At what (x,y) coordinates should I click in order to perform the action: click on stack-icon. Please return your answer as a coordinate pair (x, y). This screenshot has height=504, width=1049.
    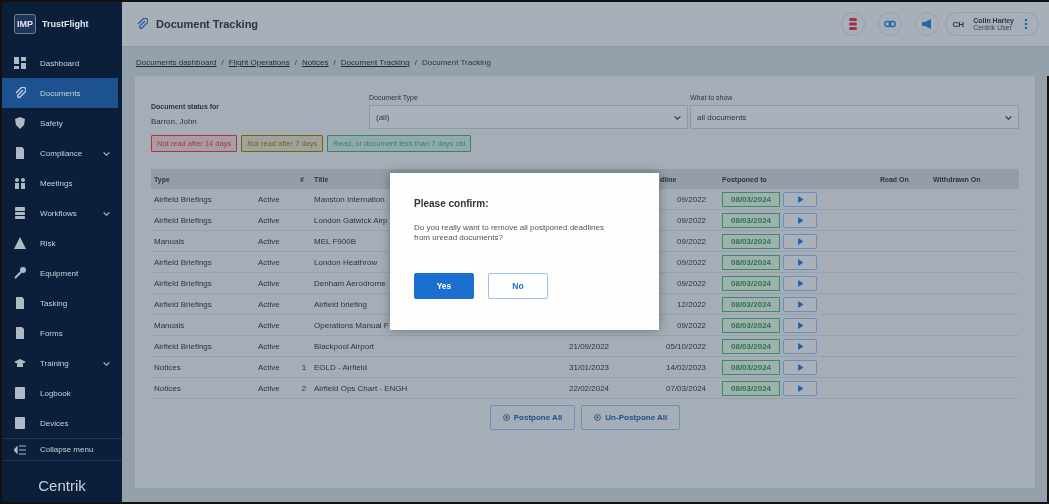
    Looking at the image, I should click on (20, 213).